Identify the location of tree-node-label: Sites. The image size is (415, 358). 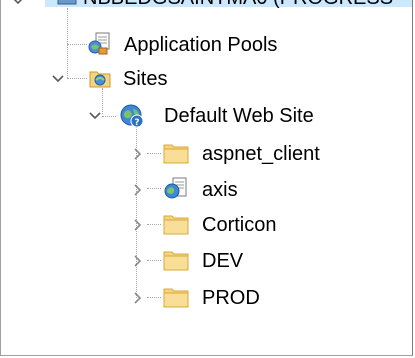
(145, 79).